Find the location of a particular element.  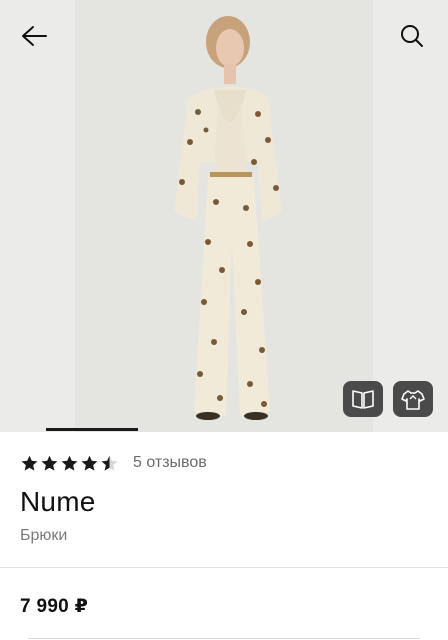

star-half-icon is located at coordinates (109, 463).